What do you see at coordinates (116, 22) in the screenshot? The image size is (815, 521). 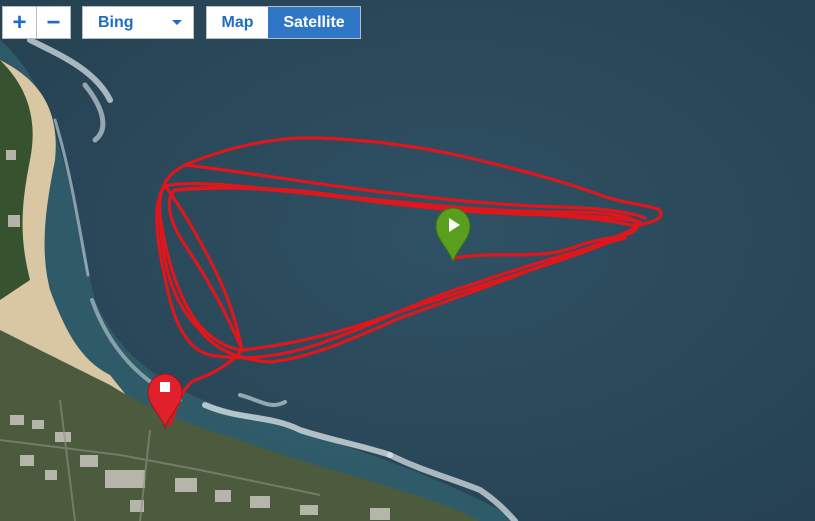 I see `map-provider-label: Bing` at bounding box center [116, 22].